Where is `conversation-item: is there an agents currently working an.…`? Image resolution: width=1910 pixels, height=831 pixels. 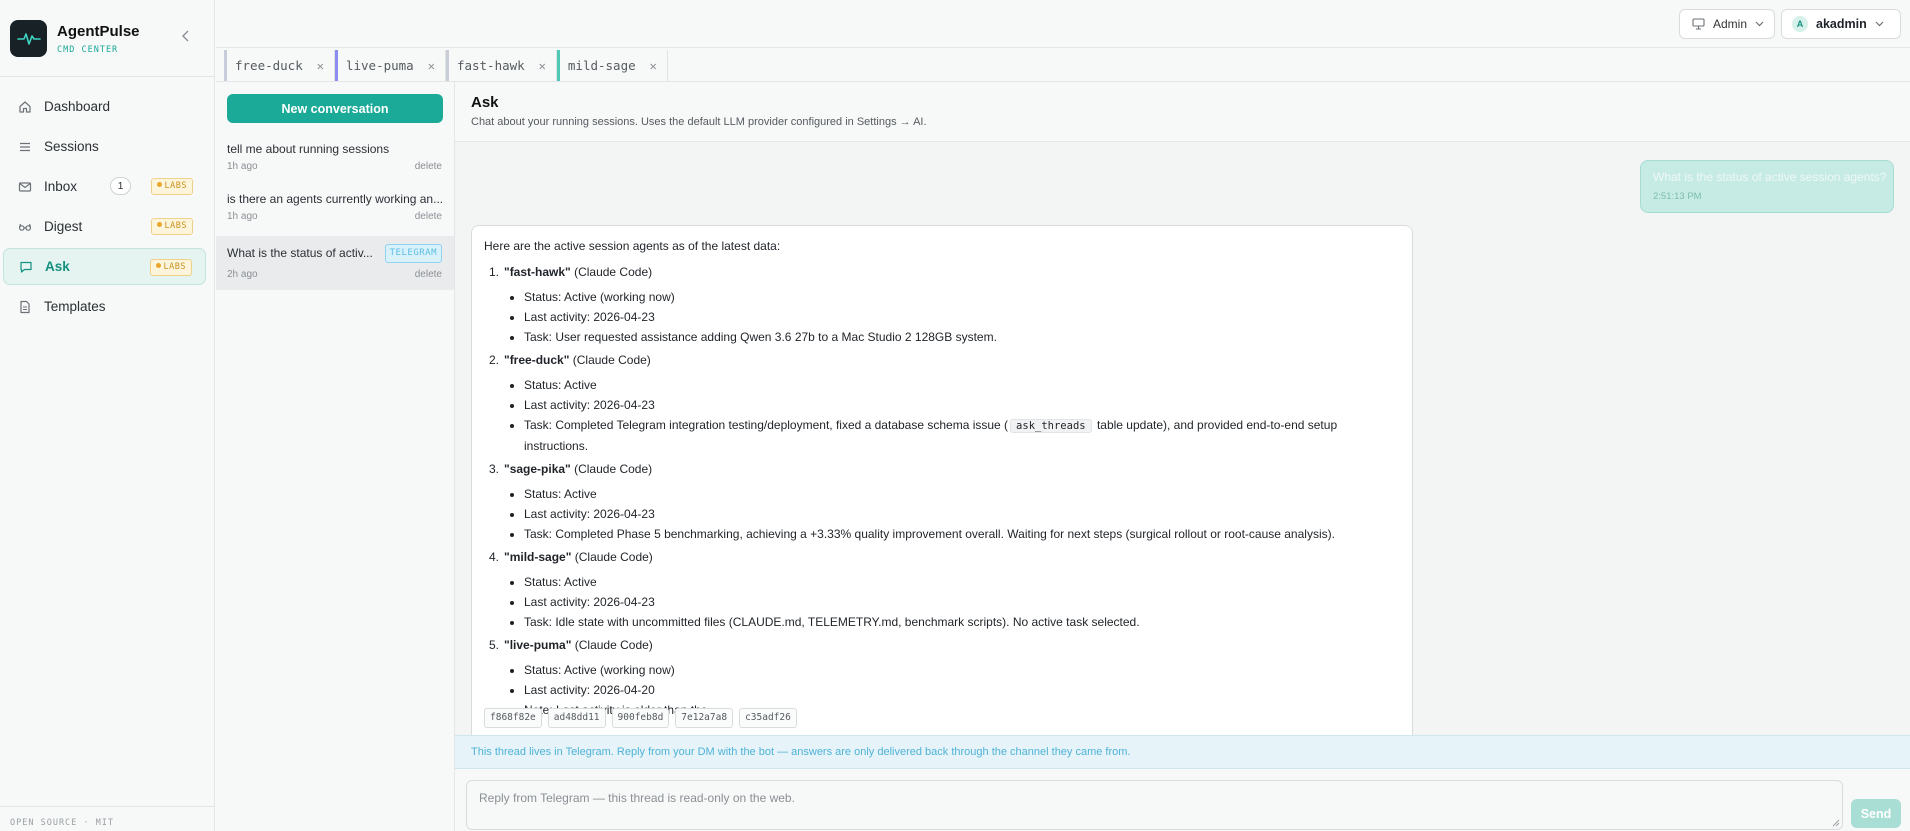 conversation-item: is there an agents currently working an.… is located at coordinates (335, 211).